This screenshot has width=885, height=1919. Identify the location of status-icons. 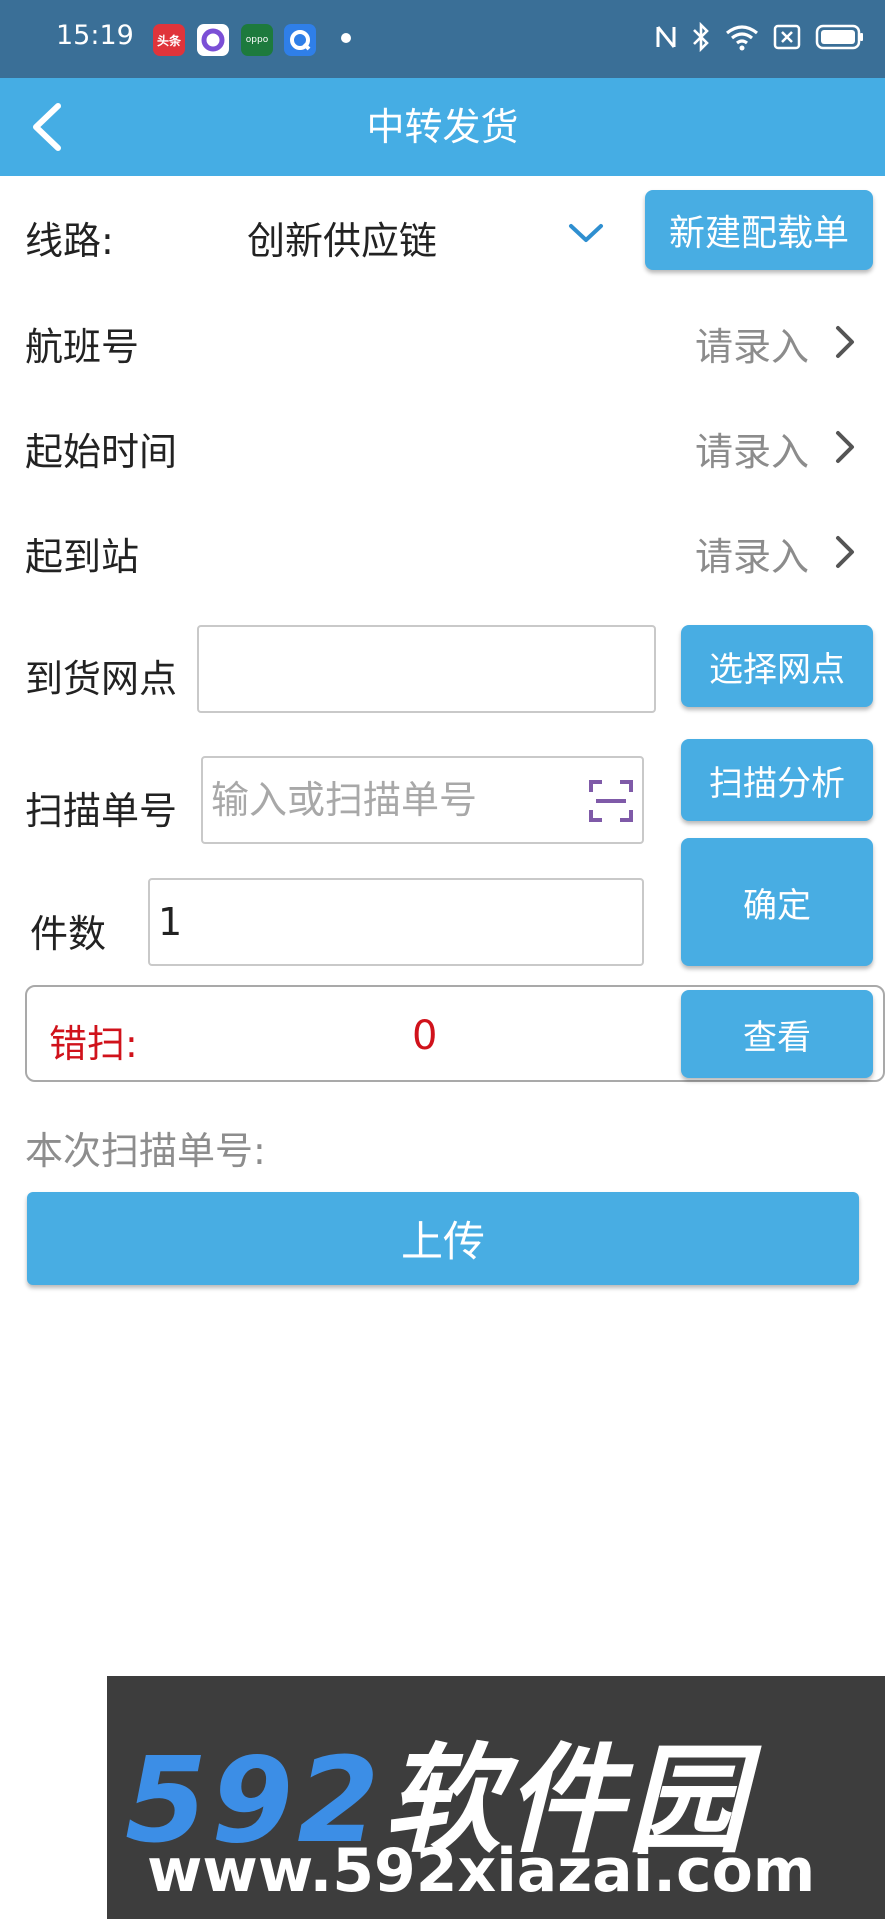
(760, 37).